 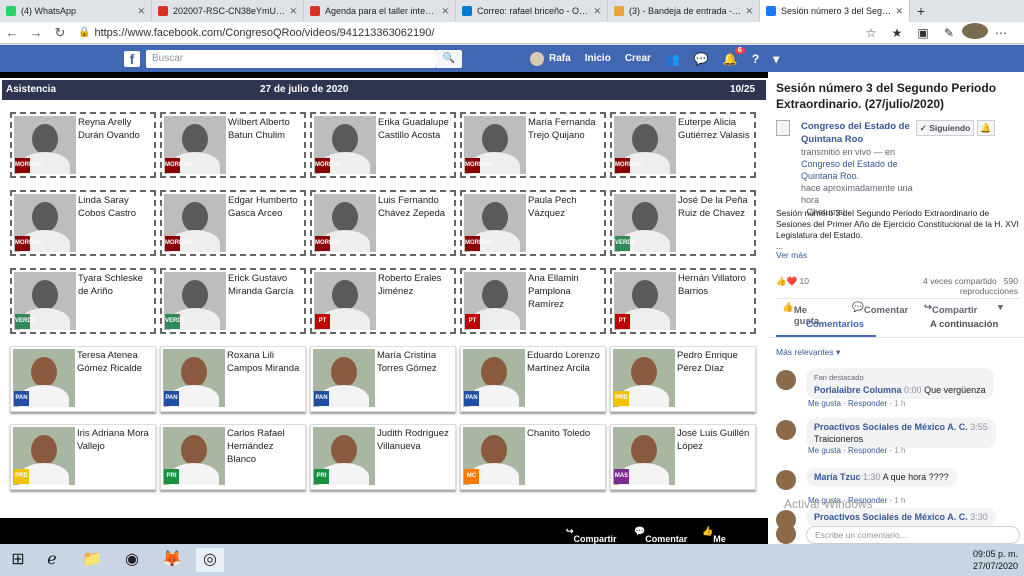 I want to click on tab-up-next: A continuación, so click(x=964, y=324).